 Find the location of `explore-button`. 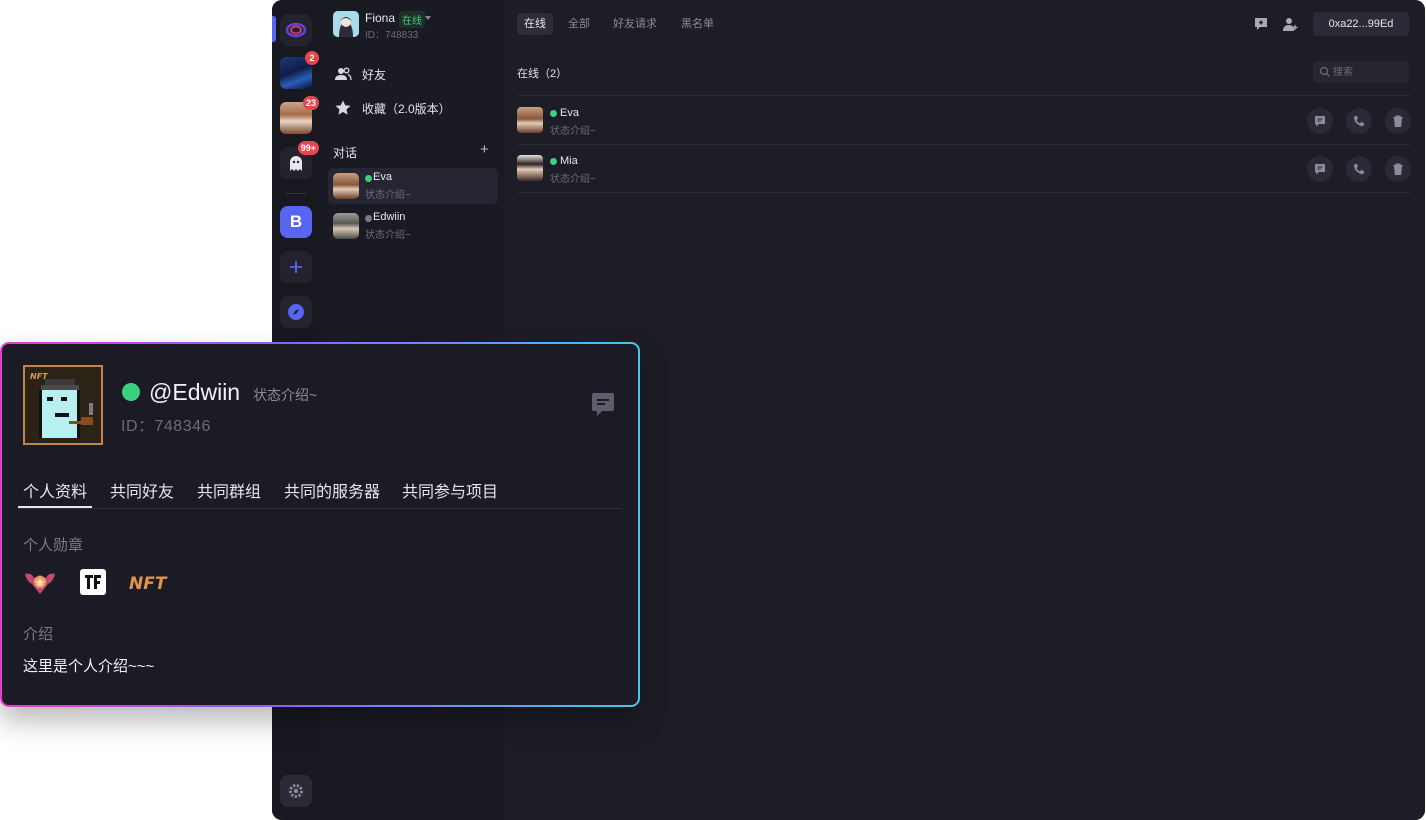

explore-button is located at coordinates (296, 312).